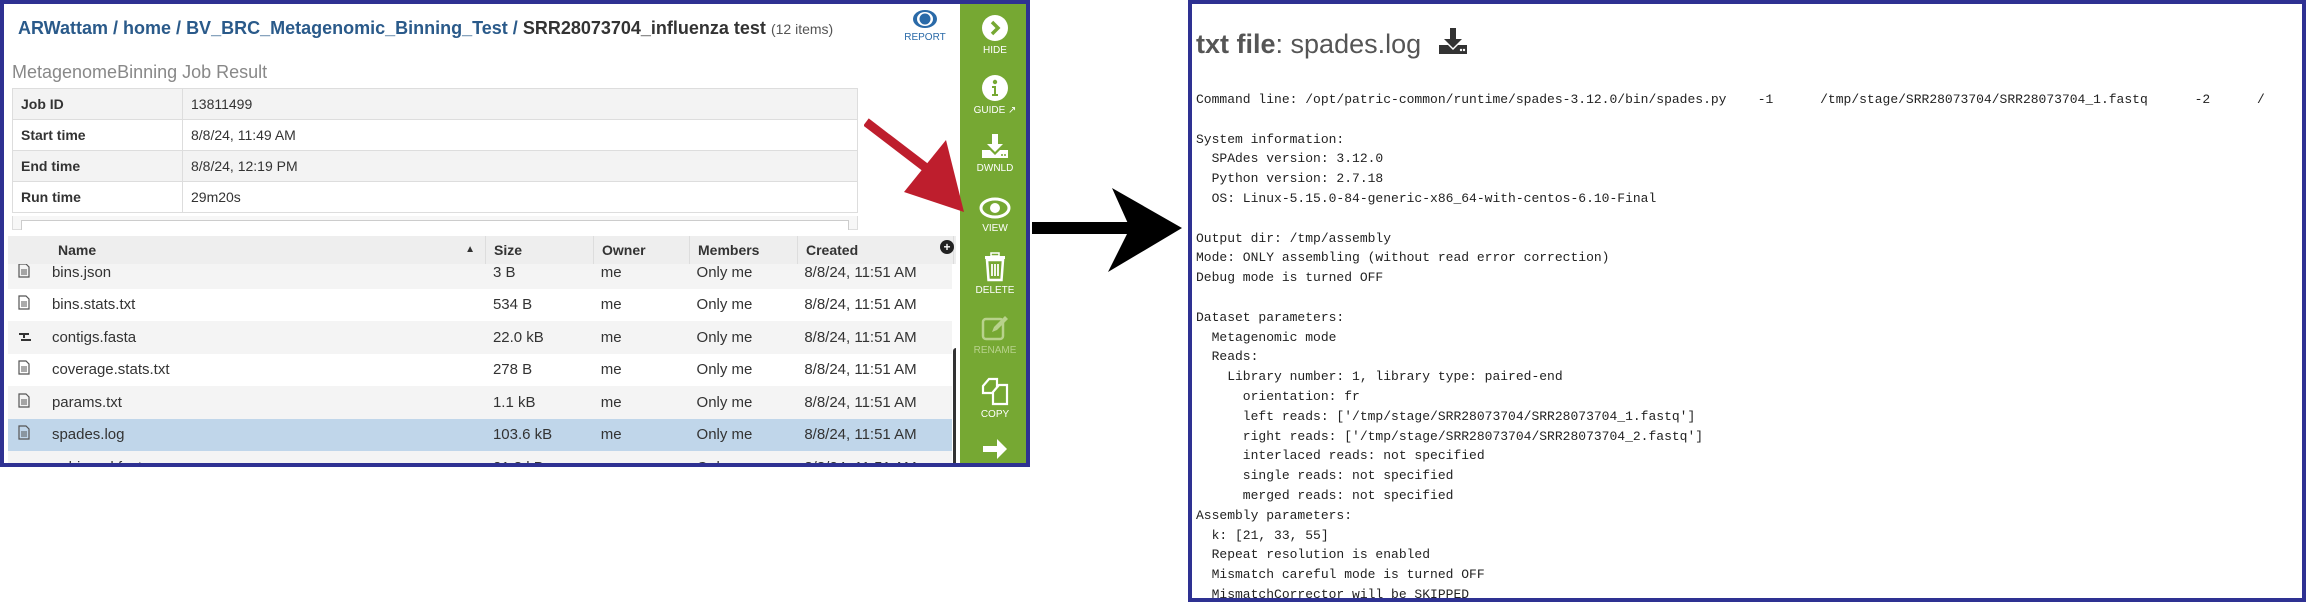 Image resolution: width=2306 pixels, height=602 pixels. What do you see at coordinates (86, 402) in the screenshot?
I see `file-name: params.txt` at bounding box center [86, 402].